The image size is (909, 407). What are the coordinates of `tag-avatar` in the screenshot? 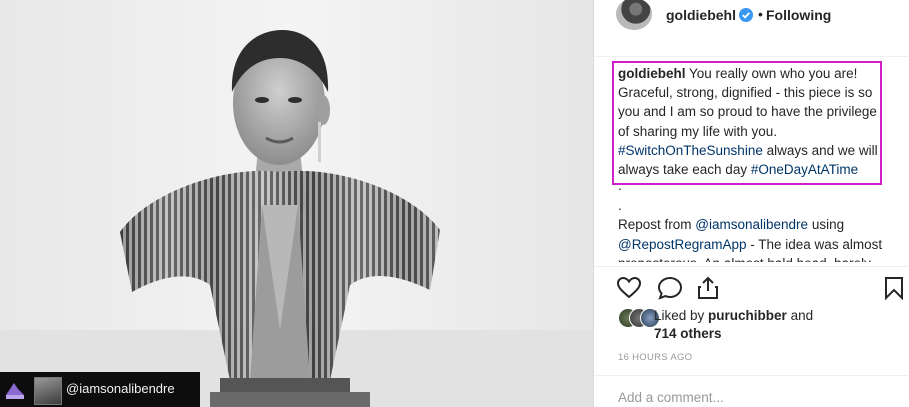 It's located at (48, 391).